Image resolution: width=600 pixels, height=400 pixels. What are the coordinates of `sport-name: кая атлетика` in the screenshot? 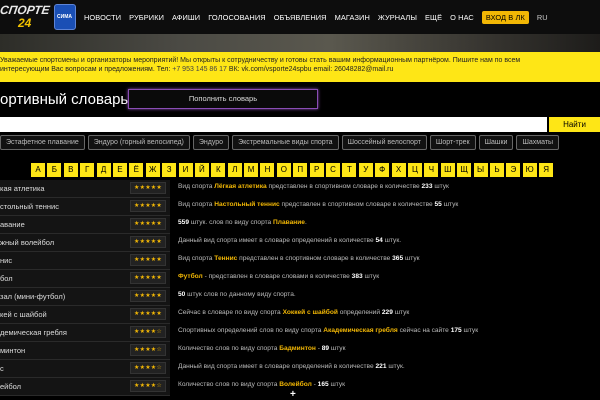 It's located at (22, 188).